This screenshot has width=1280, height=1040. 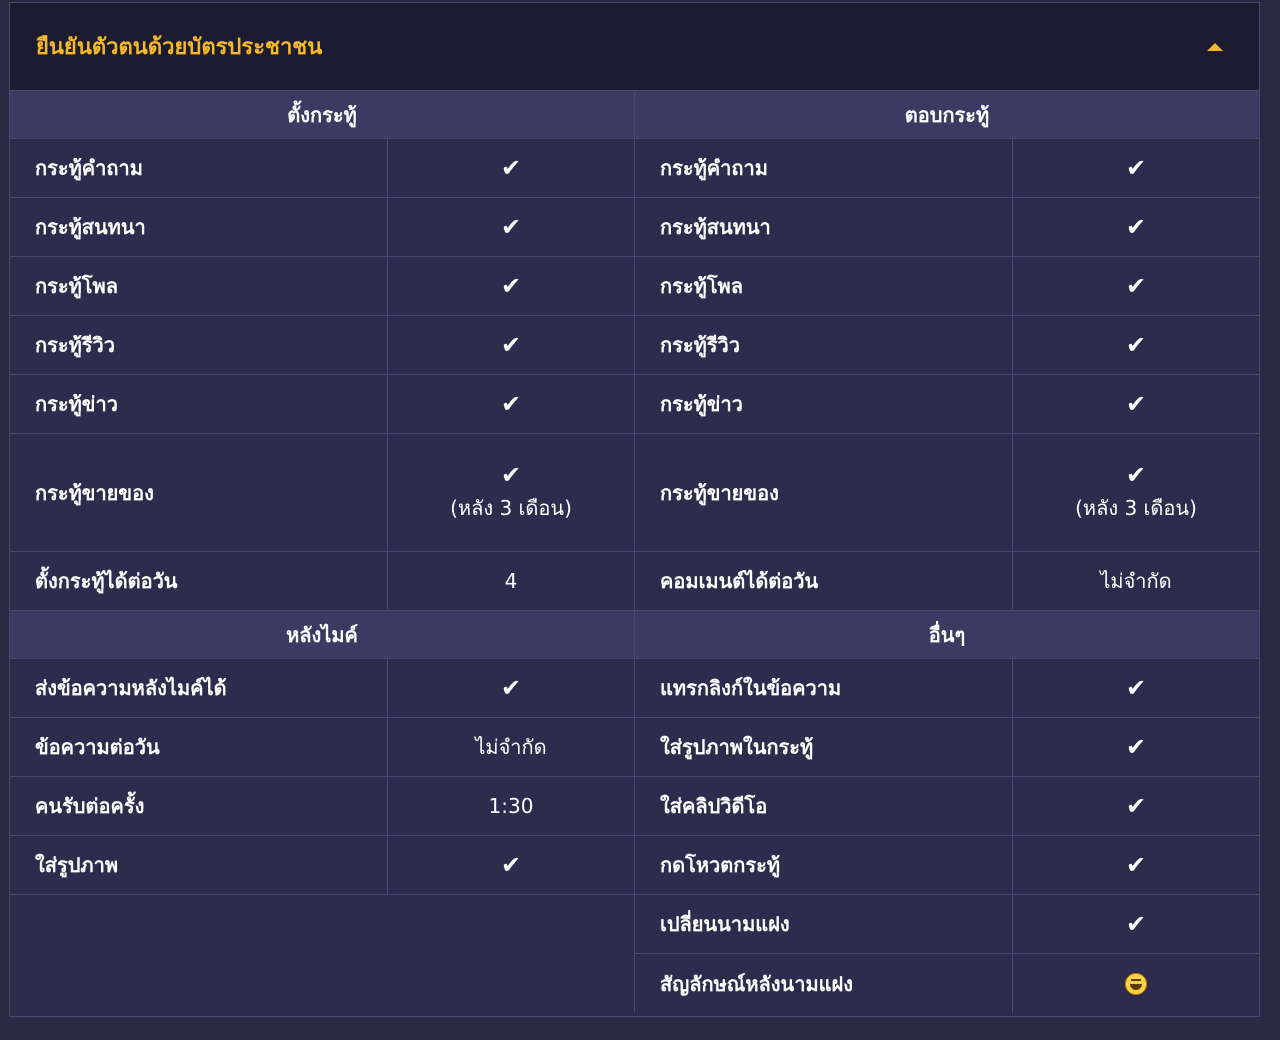 What do you see at coordinates (322, 635) in the screenshot?
I see `section-header-private-message: หลังไมค์` at bounding box center [322, 635].